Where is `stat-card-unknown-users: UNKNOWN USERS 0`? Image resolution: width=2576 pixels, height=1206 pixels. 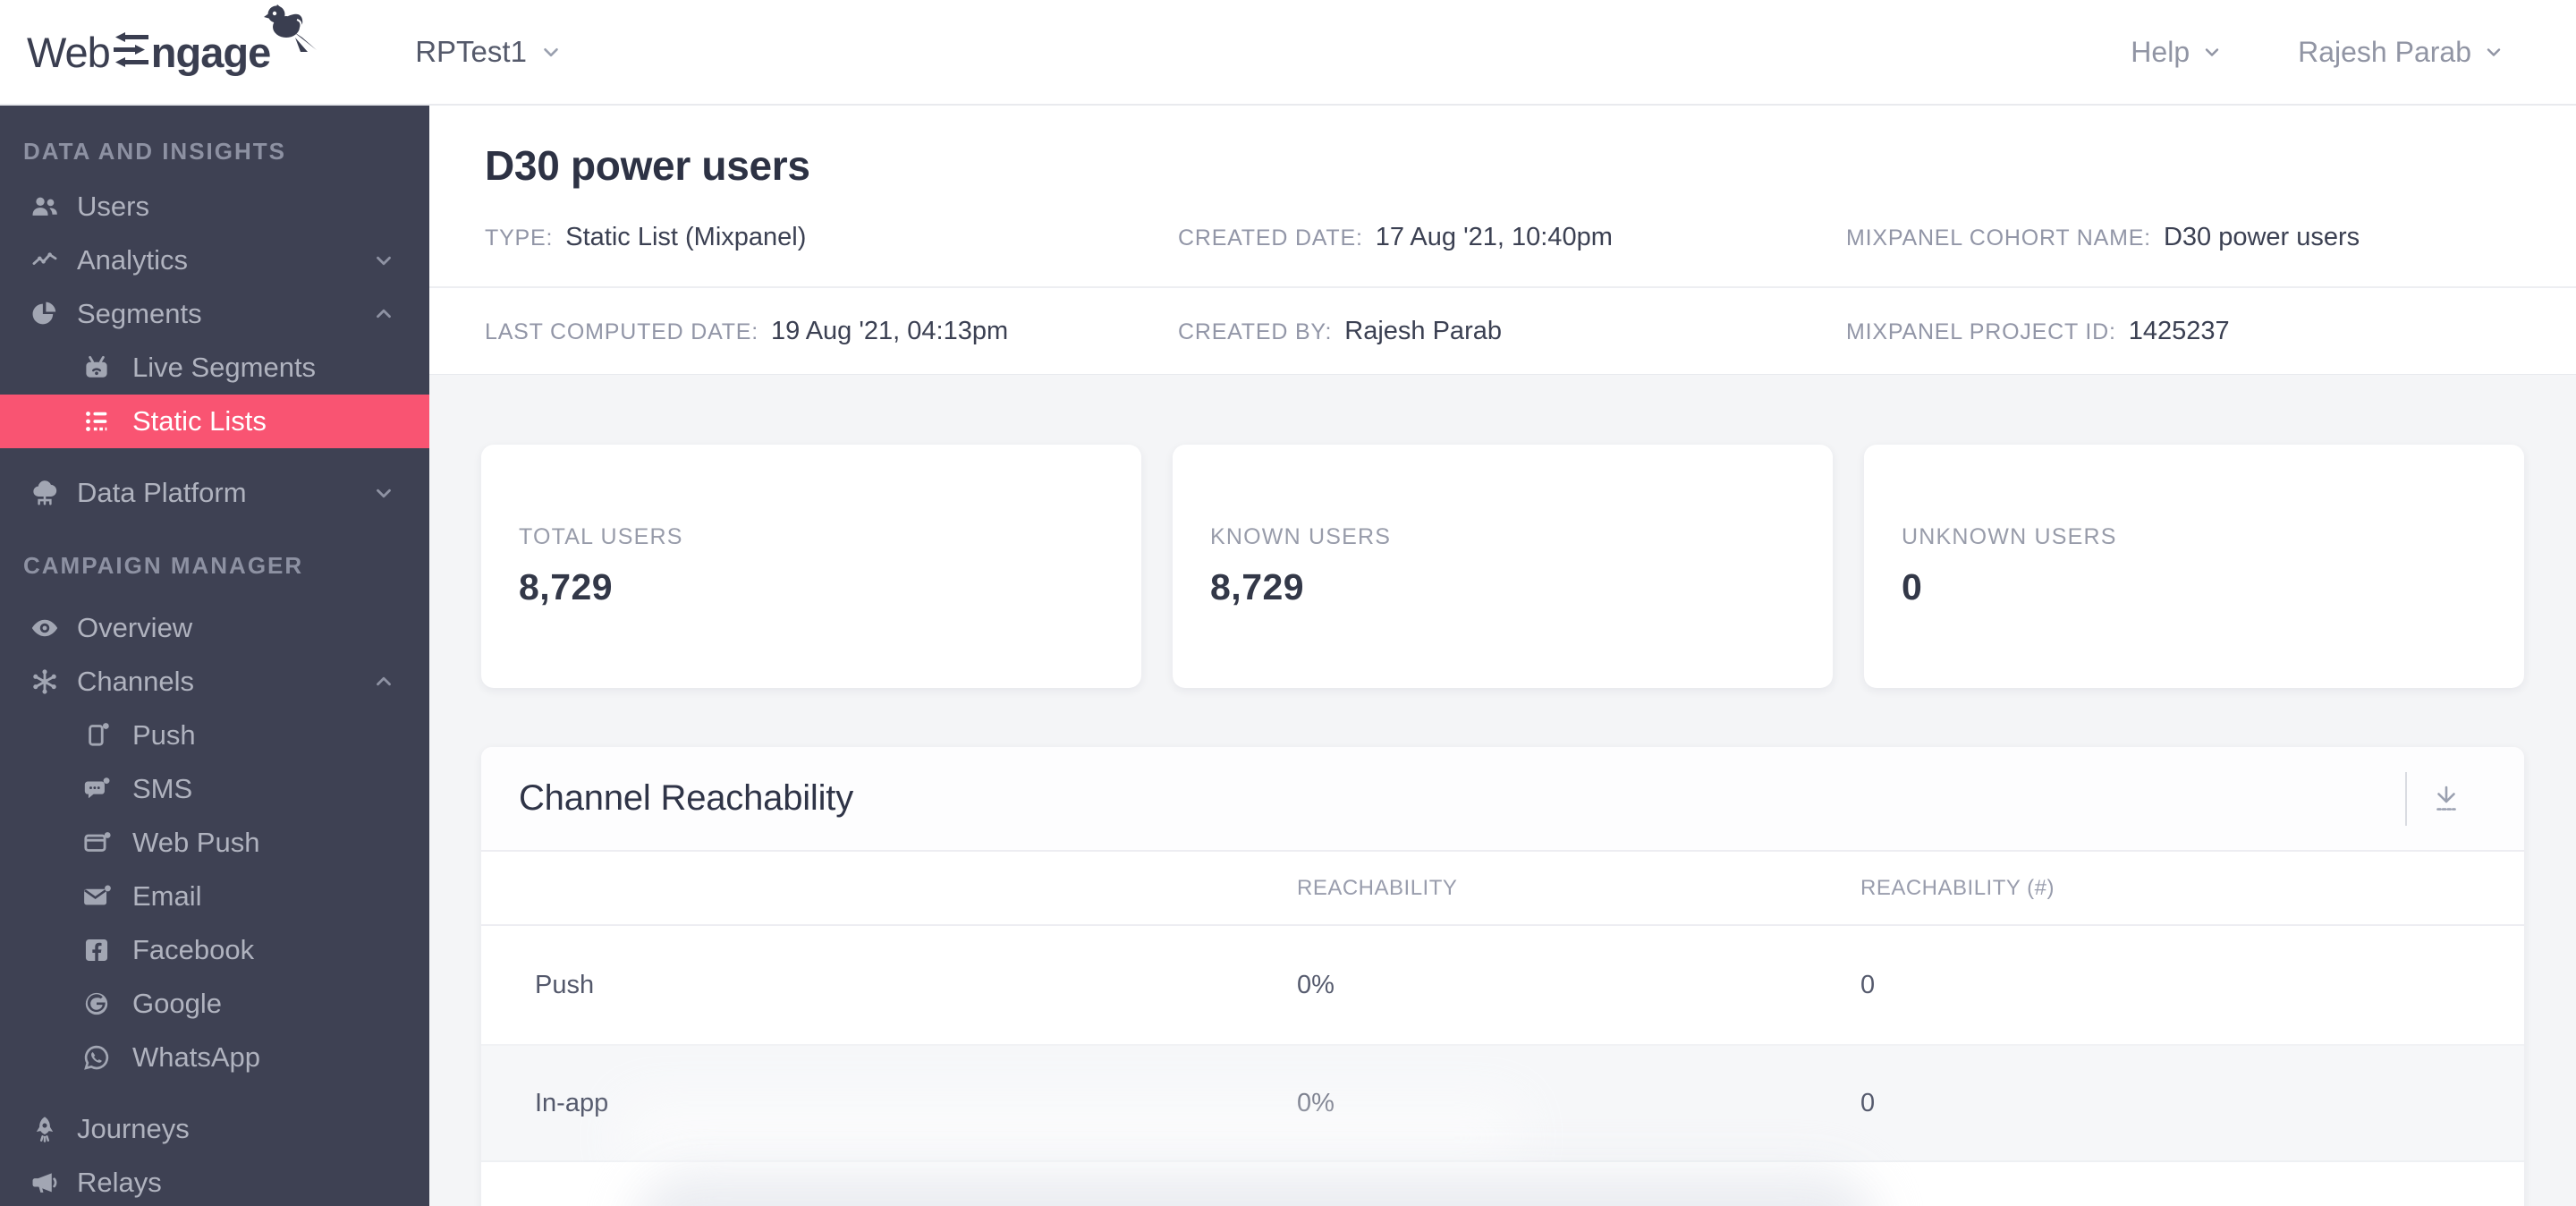 stat-card-unknown-users: UNKNOWN USERS 0 is located at coordinates (2194, 566).